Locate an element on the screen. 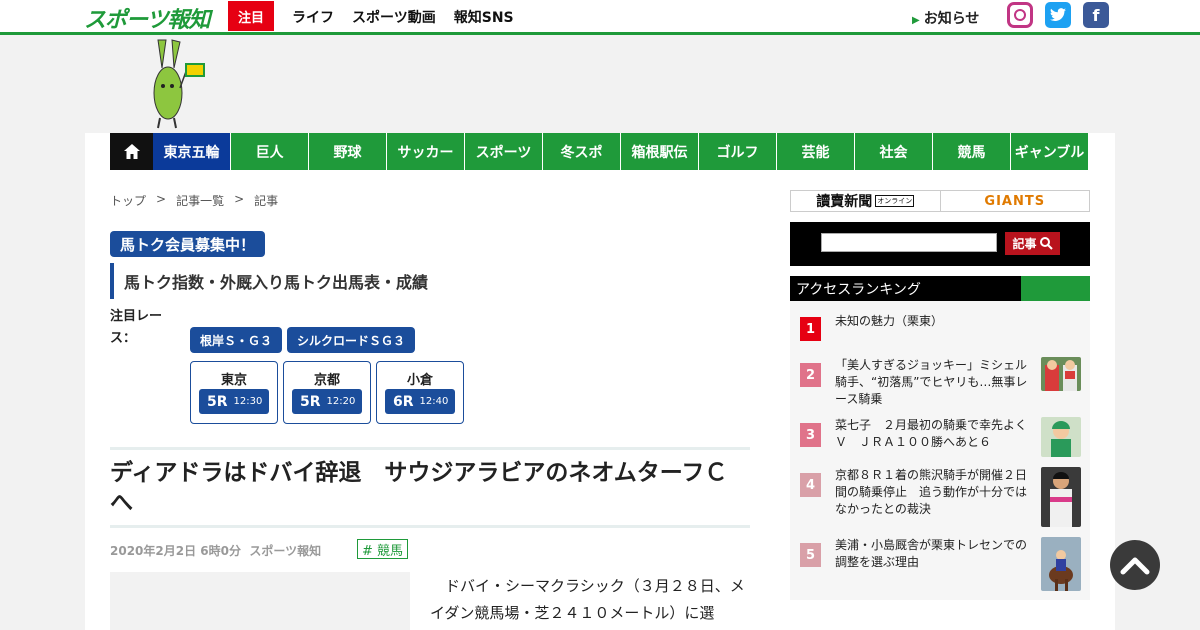  rank-title: 「美人すぎるジョッキー」ミシェル騎手、“初落馬”でヒヤリも…無事レース騎乗 is located at coordinates (931, 382).